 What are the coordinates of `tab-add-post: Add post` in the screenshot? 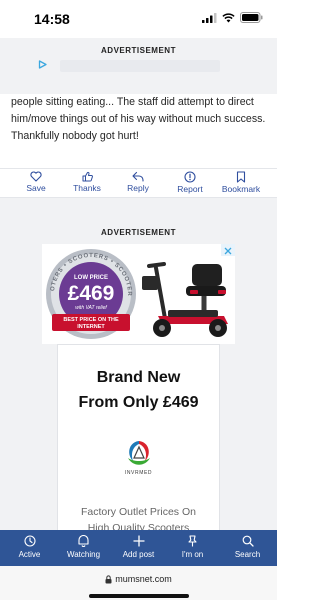 It's located at (138, 547).